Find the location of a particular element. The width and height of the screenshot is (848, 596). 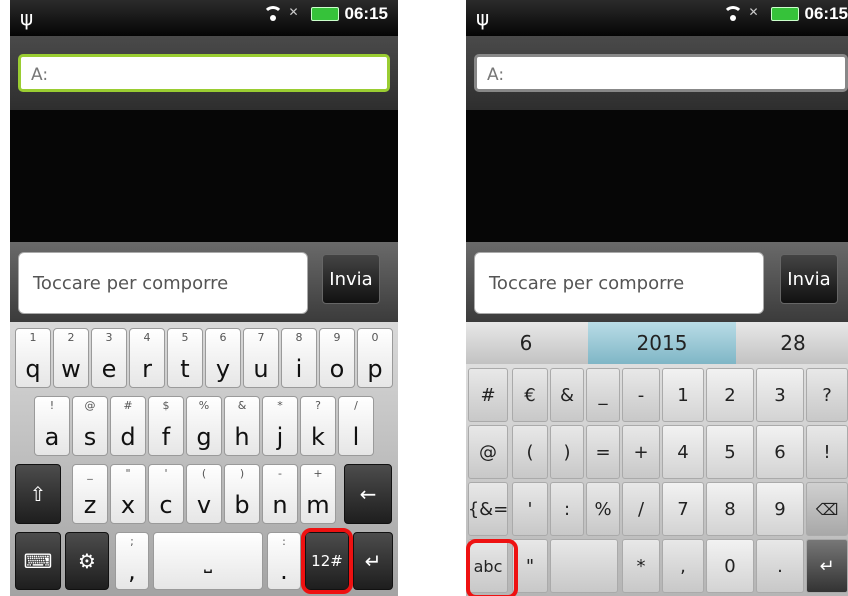

compose-bar: Toccare per comporre Invia is located at coordinates (657, 282).